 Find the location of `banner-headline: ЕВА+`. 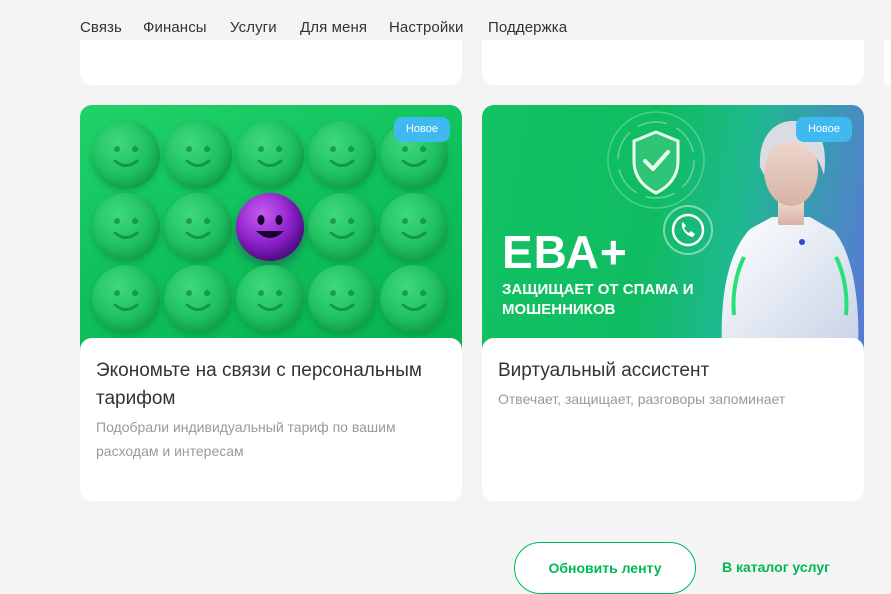

banner-headline: ЕВА+ is located at coordinates (565, 252).